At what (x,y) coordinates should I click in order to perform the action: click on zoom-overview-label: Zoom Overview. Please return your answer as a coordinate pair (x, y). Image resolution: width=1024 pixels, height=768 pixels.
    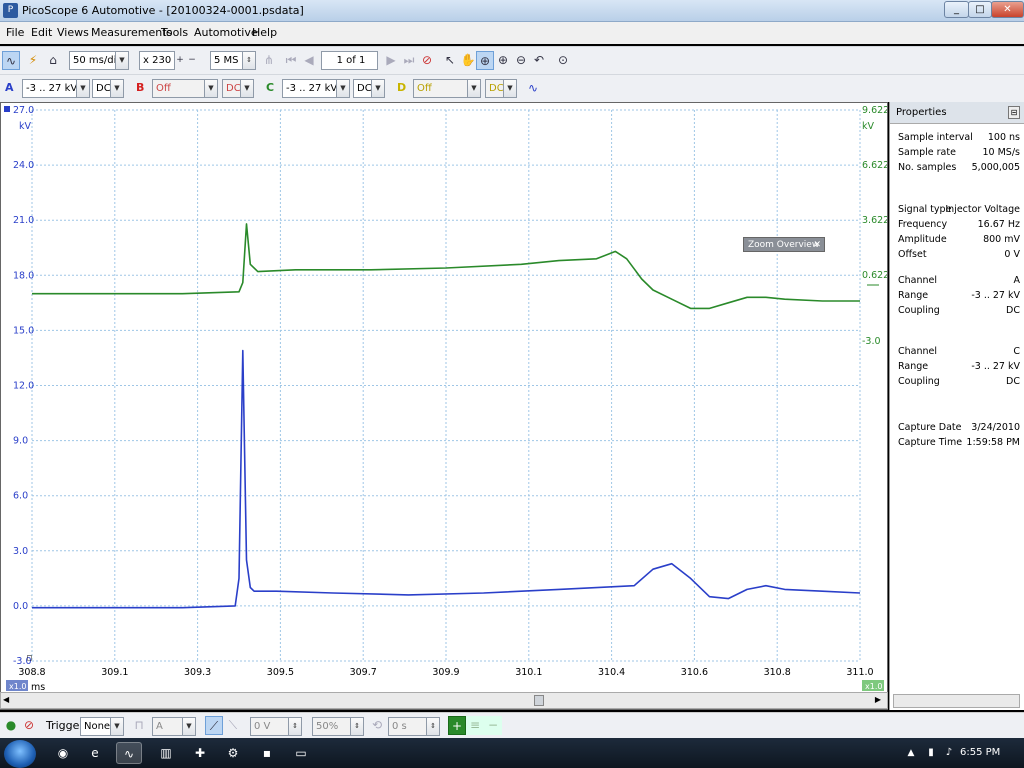
    Looking at the image, I should click on (784, 245).